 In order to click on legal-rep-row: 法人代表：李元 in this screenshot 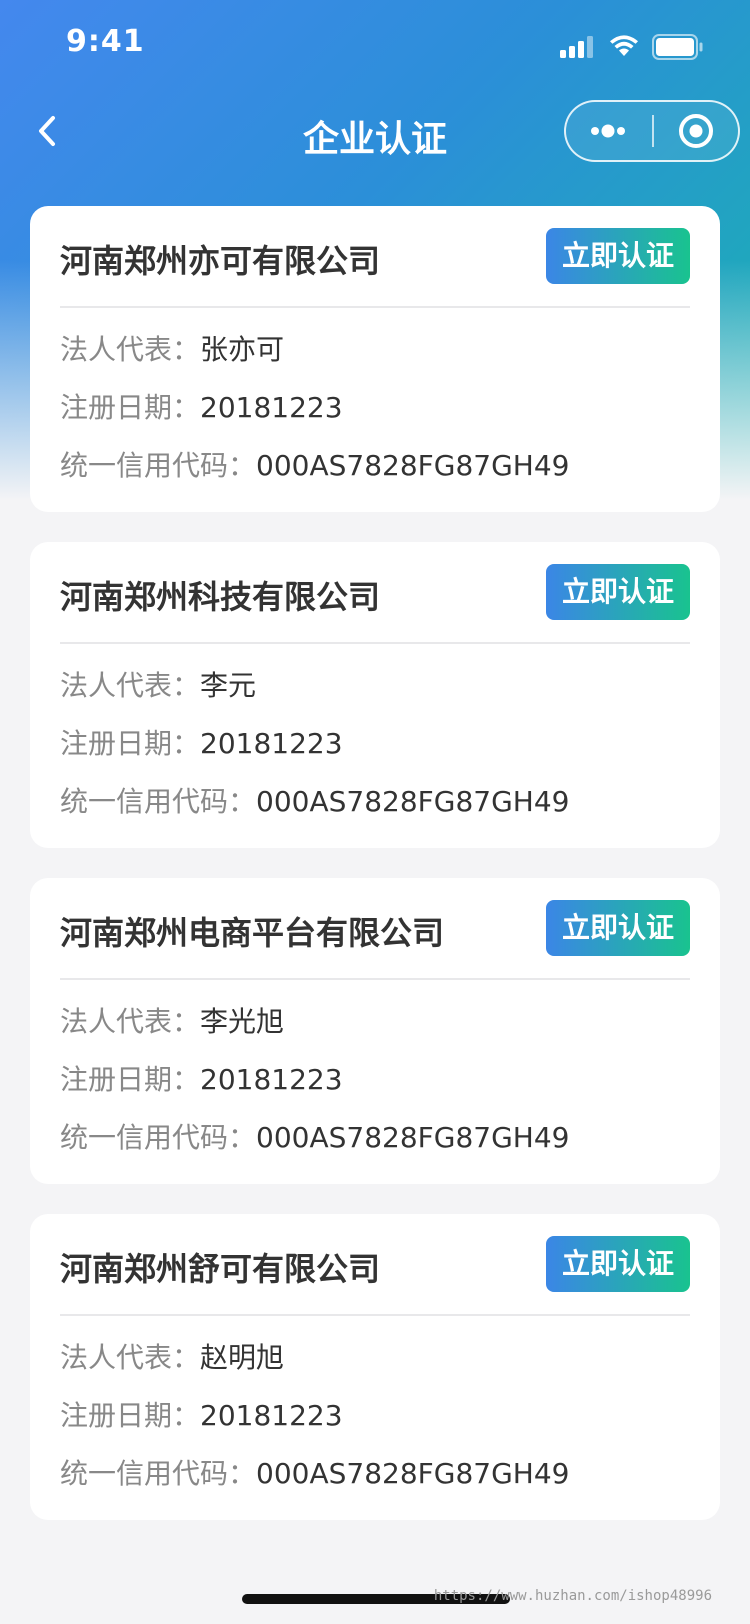, I will do `click(158, 686)`.